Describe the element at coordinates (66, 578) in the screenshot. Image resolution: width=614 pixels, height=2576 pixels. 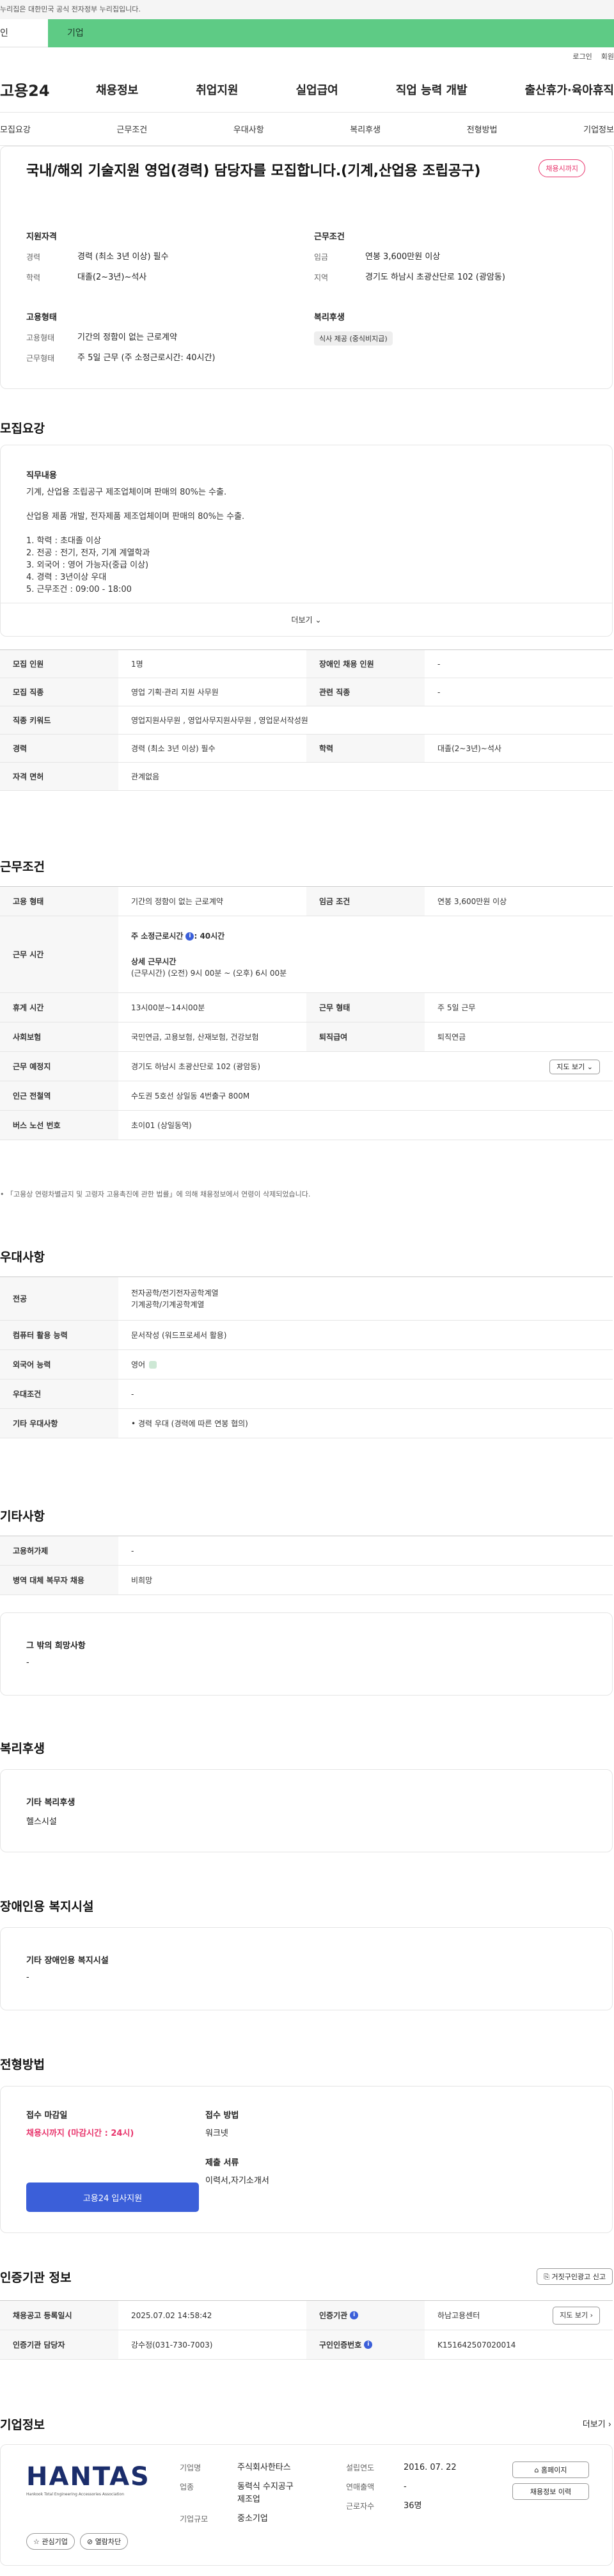
I see `duty-line: 4. 경력 : 3년이상 우대` at that location.